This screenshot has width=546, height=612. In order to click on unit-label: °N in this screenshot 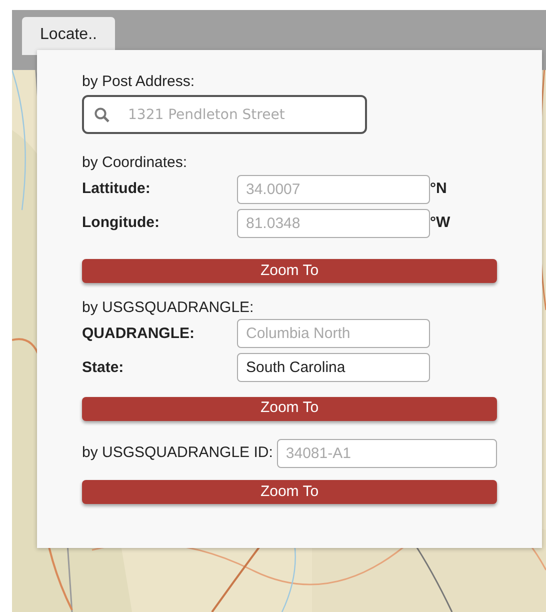, I will do `click(438, 189)`.